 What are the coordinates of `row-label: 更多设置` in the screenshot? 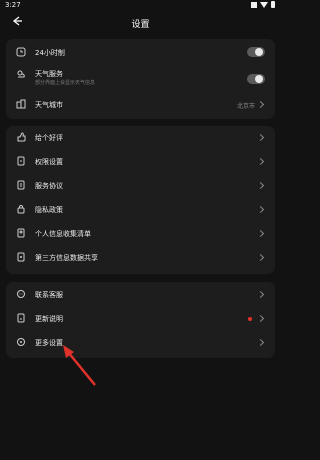 It's located at (49, 343).